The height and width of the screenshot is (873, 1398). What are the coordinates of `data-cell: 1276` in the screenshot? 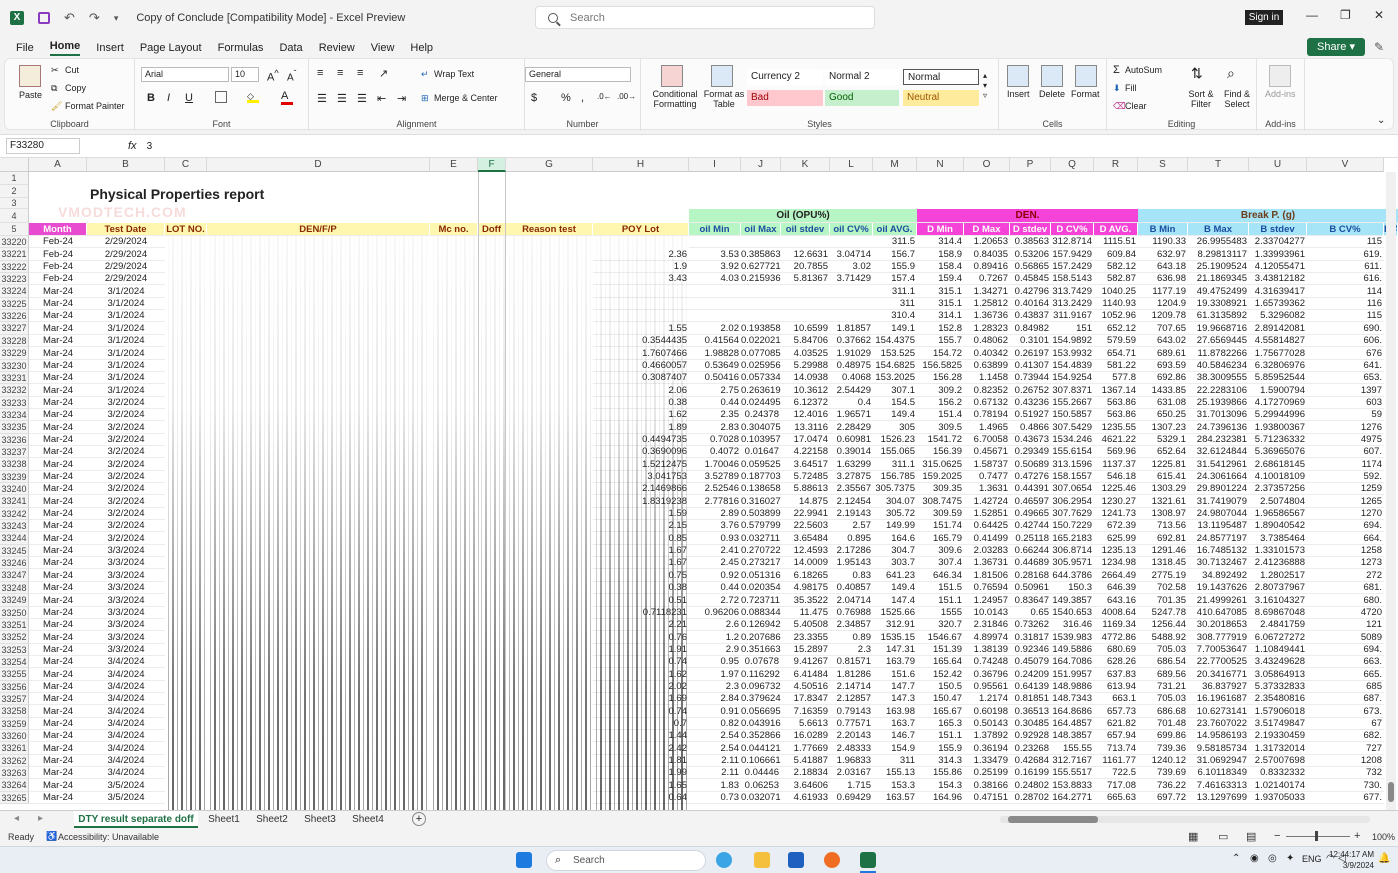 It's located at (1345, 427).